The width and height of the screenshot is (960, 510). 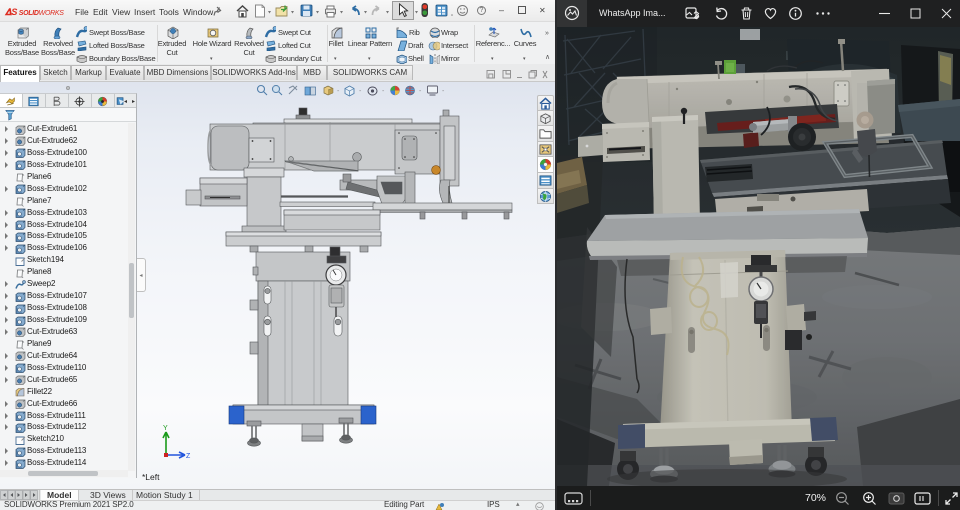 What do you see at coordinates (188, 456) in the screenshot?
I see `svg-text: Z` at bounding box center [188, 456].